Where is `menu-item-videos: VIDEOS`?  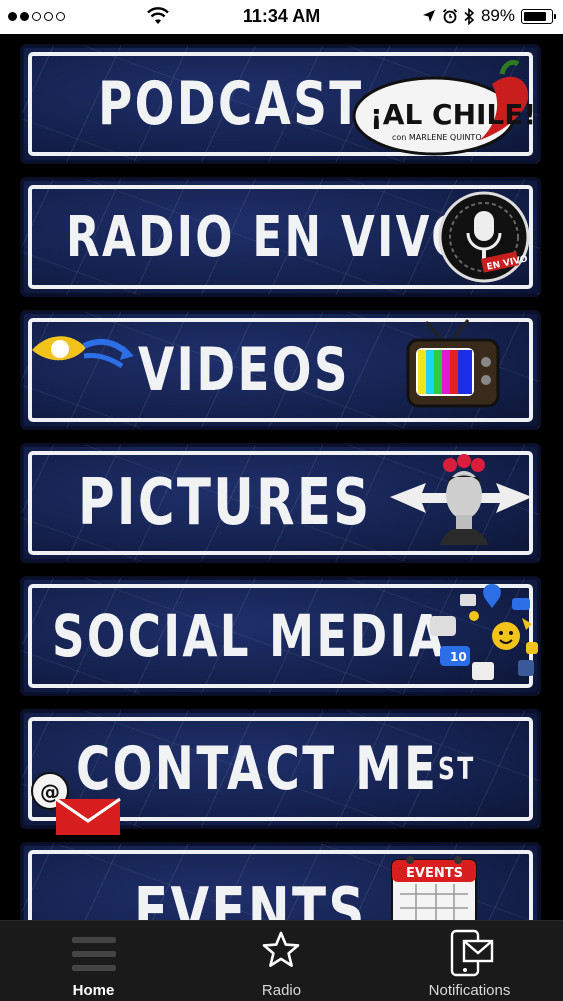
menu-item-videos: VIDEOS is located at coordinates (280, 370).